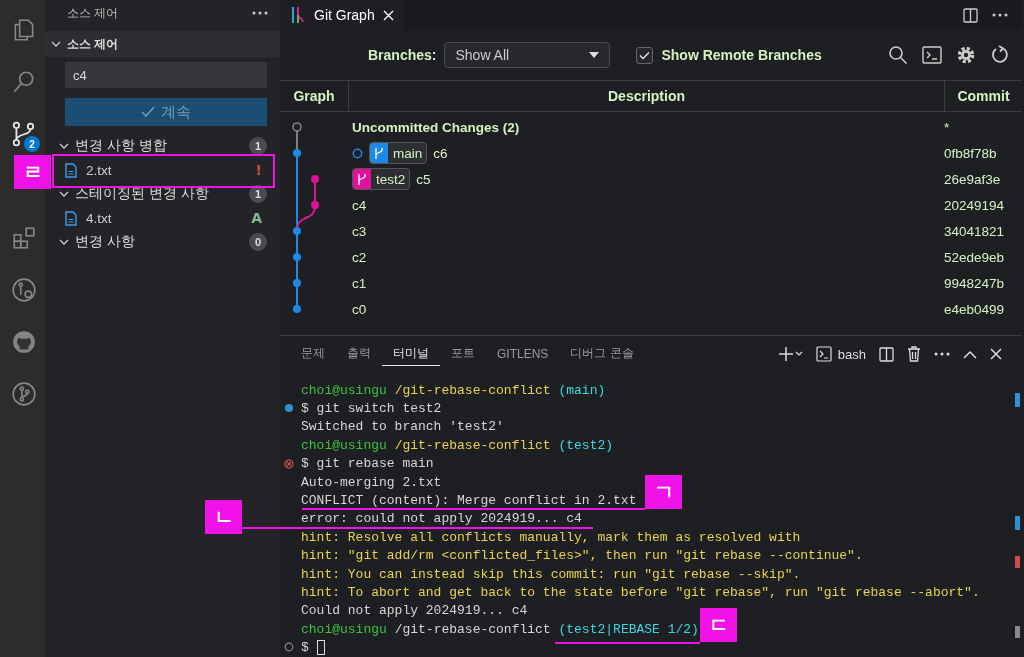 This screenshot has width=1024, height=657. I want to click on terminal-line: $ git rebase main, so click(367, 464).